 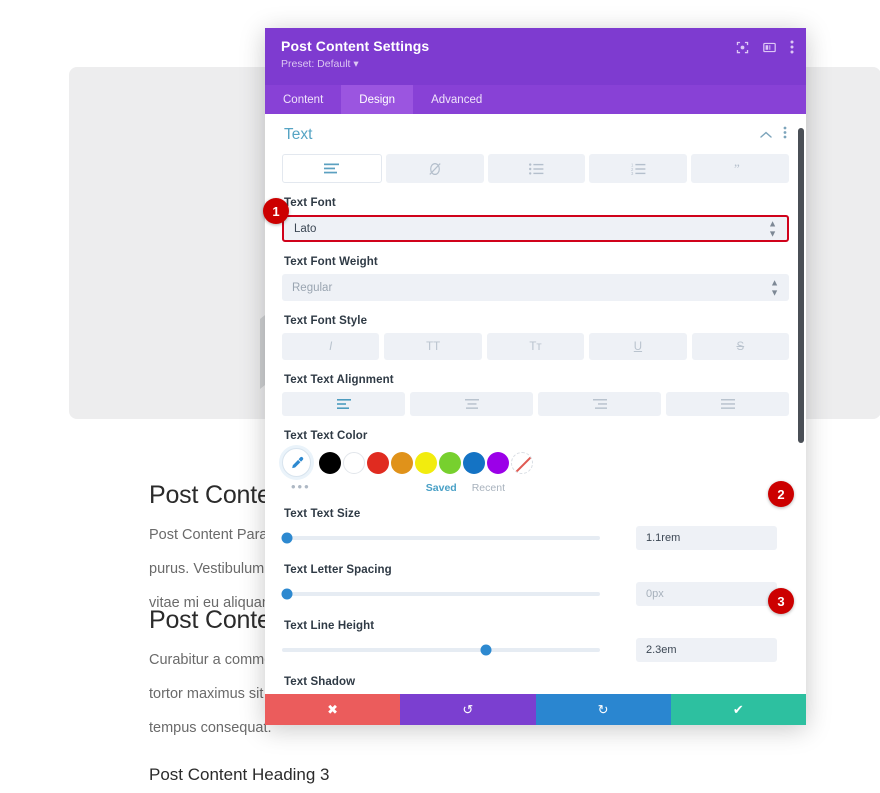 I want to click on color-swatch-row, so click(x=535, y=462).